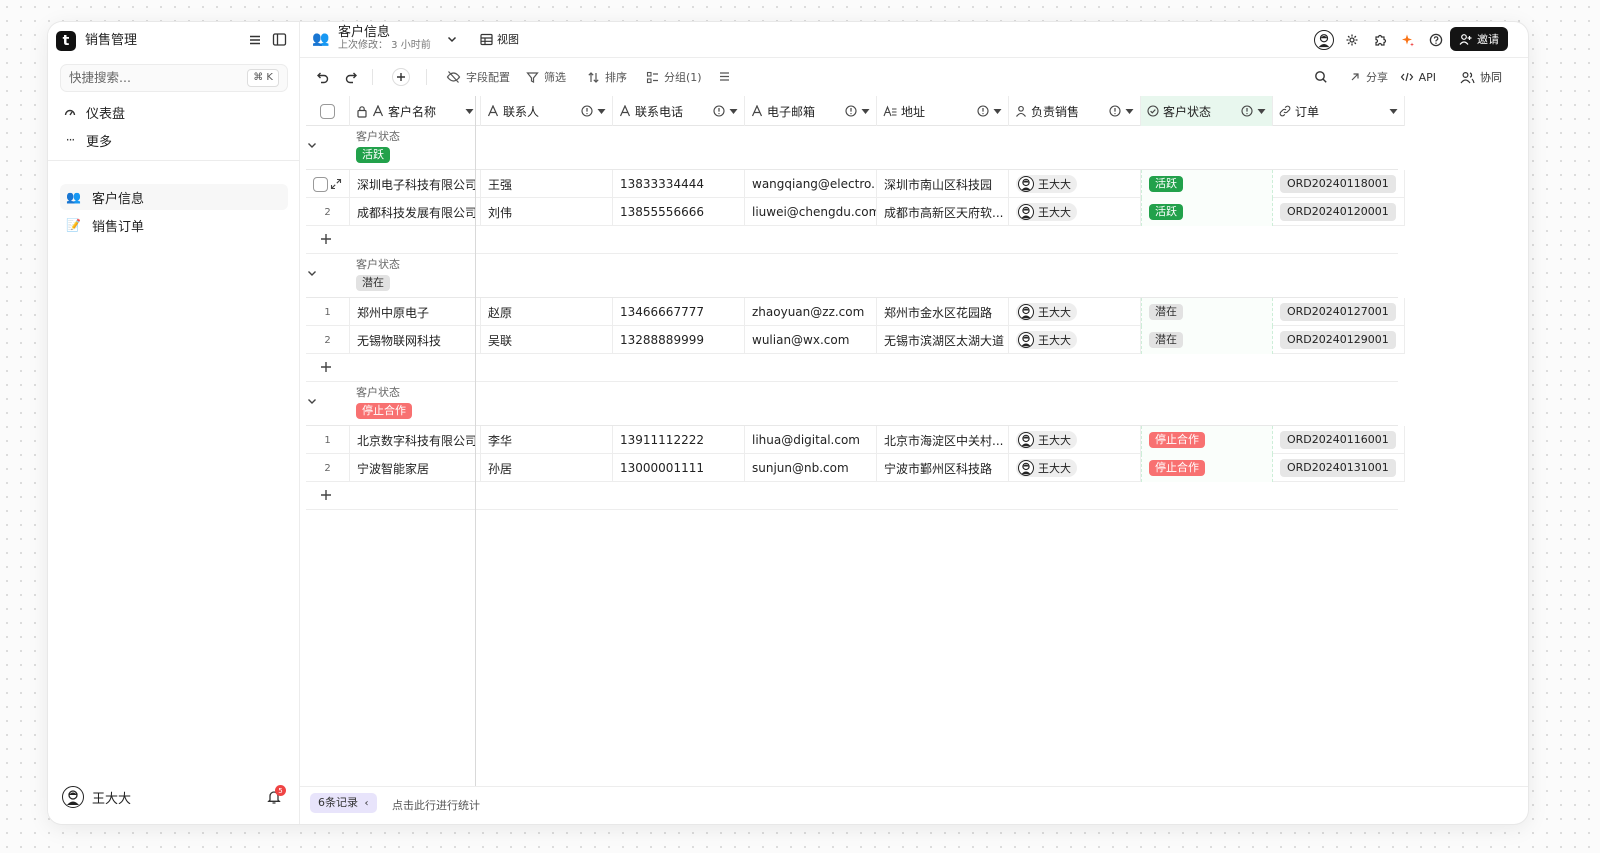 The image size is (1600, 853). Describe the element at coordinates (724, 76) in the screenshot. I see `more-options-icon` at that location.